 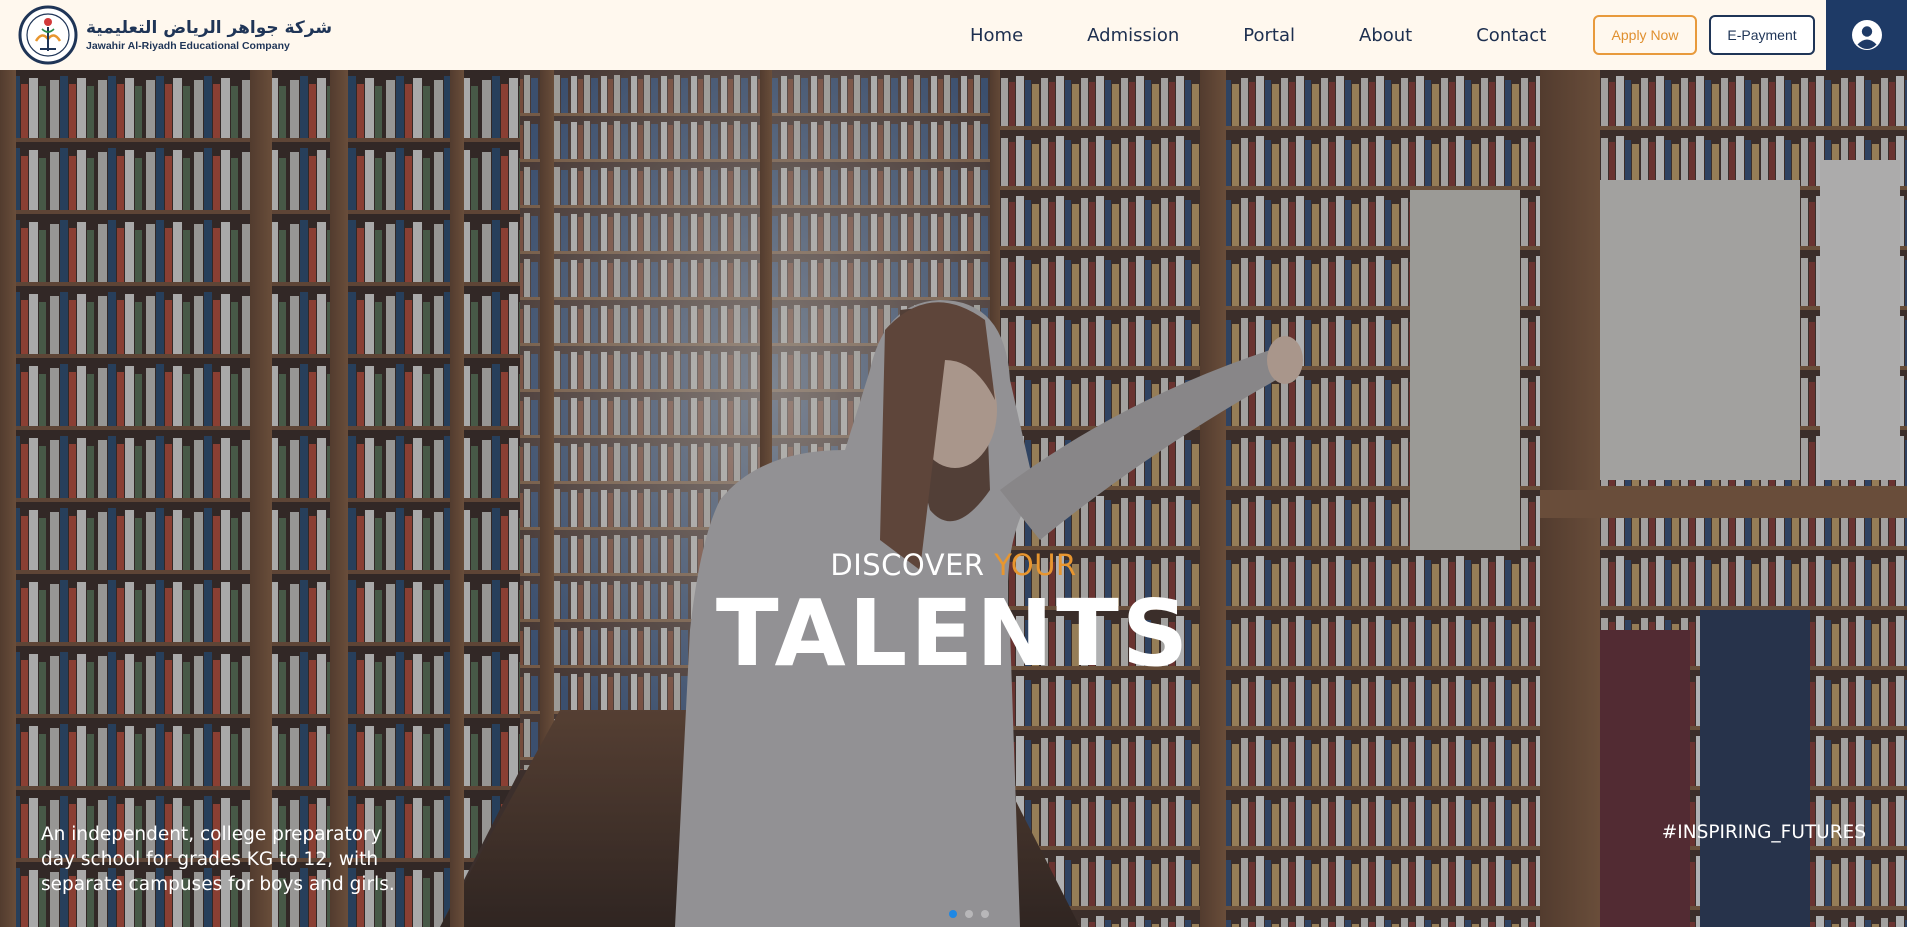 What do you see at coordinates (1385, 35) in the screenshot?
I see `nav-about: About` at bounding box center [1385, 35].